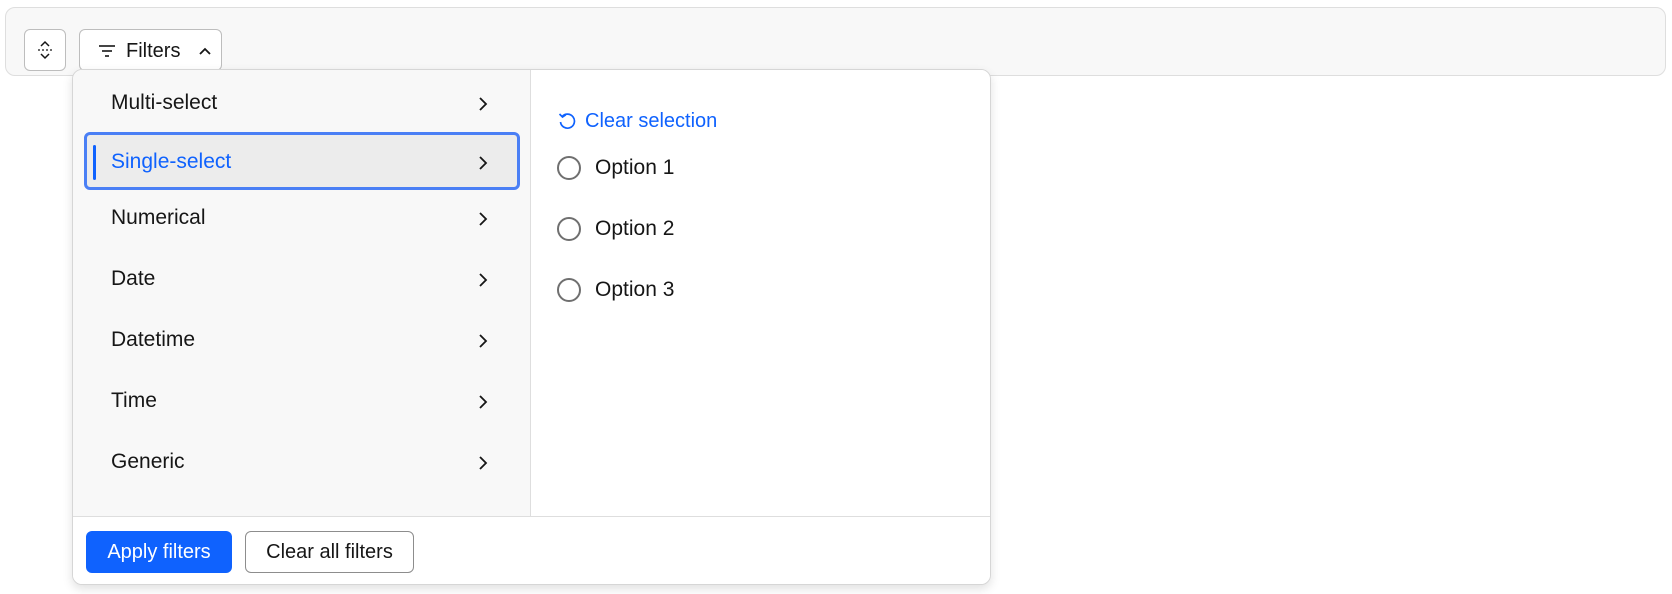  What do you see at coordinates (133, 278) in the screenshot?
I see `category-label: Date` at bounding box center [133, 278].